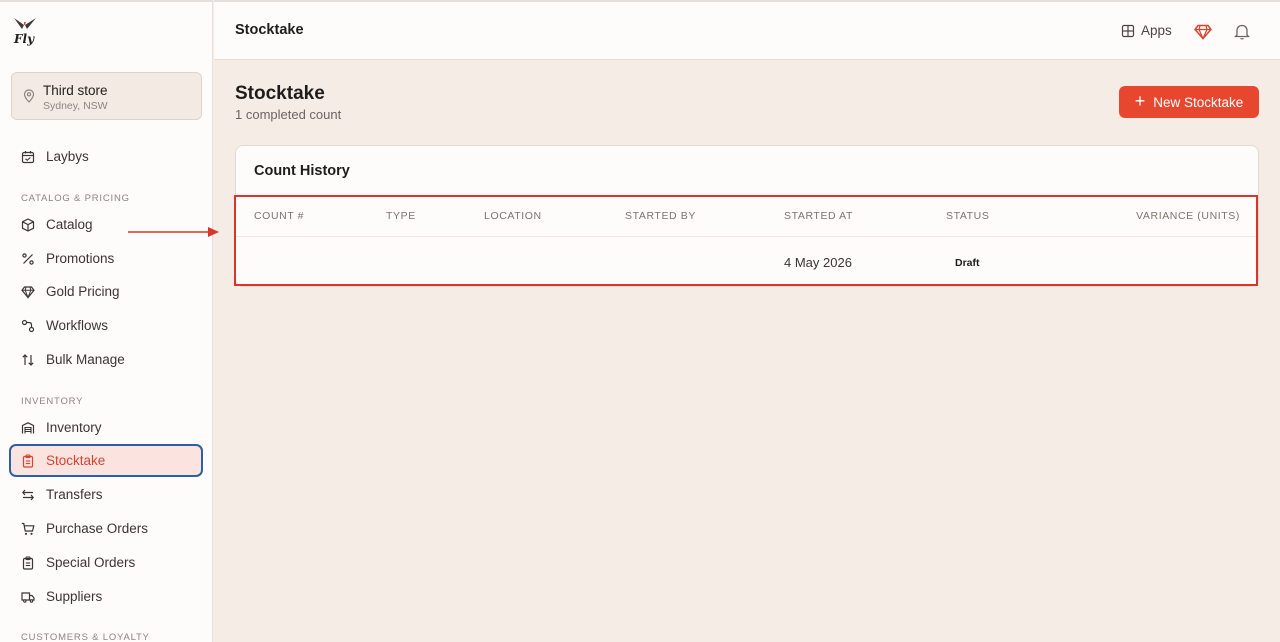 The image size is (1280, 642). What do you see at coordinates (85, 637) in the screenshot?
I see `section-label-customers: CUSTOMERS & LOYALTY` at bounding box center [85, 637].